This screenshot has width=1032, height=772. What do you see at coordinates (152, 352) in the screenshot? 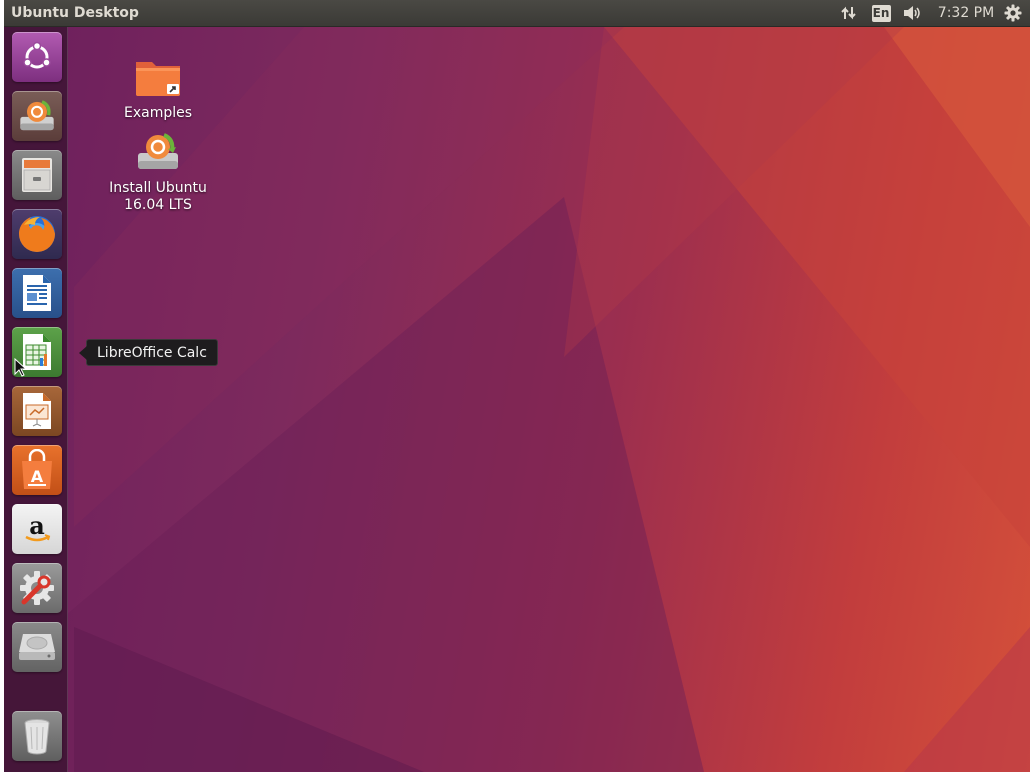
I see `tooltip-text: LibreOffice Calc` at bounding box center [152, 352].